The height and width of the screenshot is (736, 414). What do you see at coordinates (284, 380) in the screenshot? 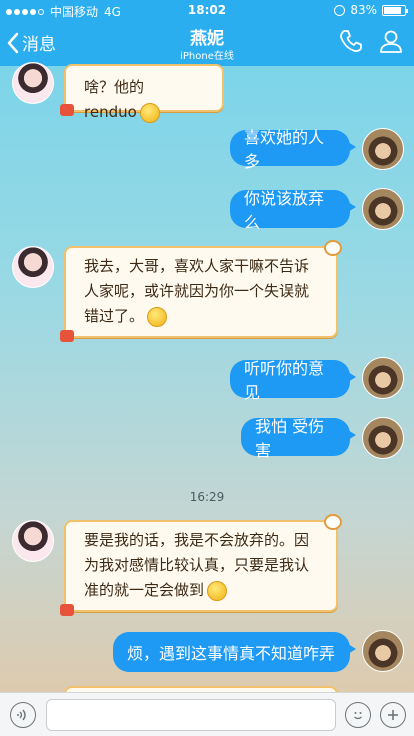
I see `message-text: 听听你的意见` at bounding box center [284, 380].